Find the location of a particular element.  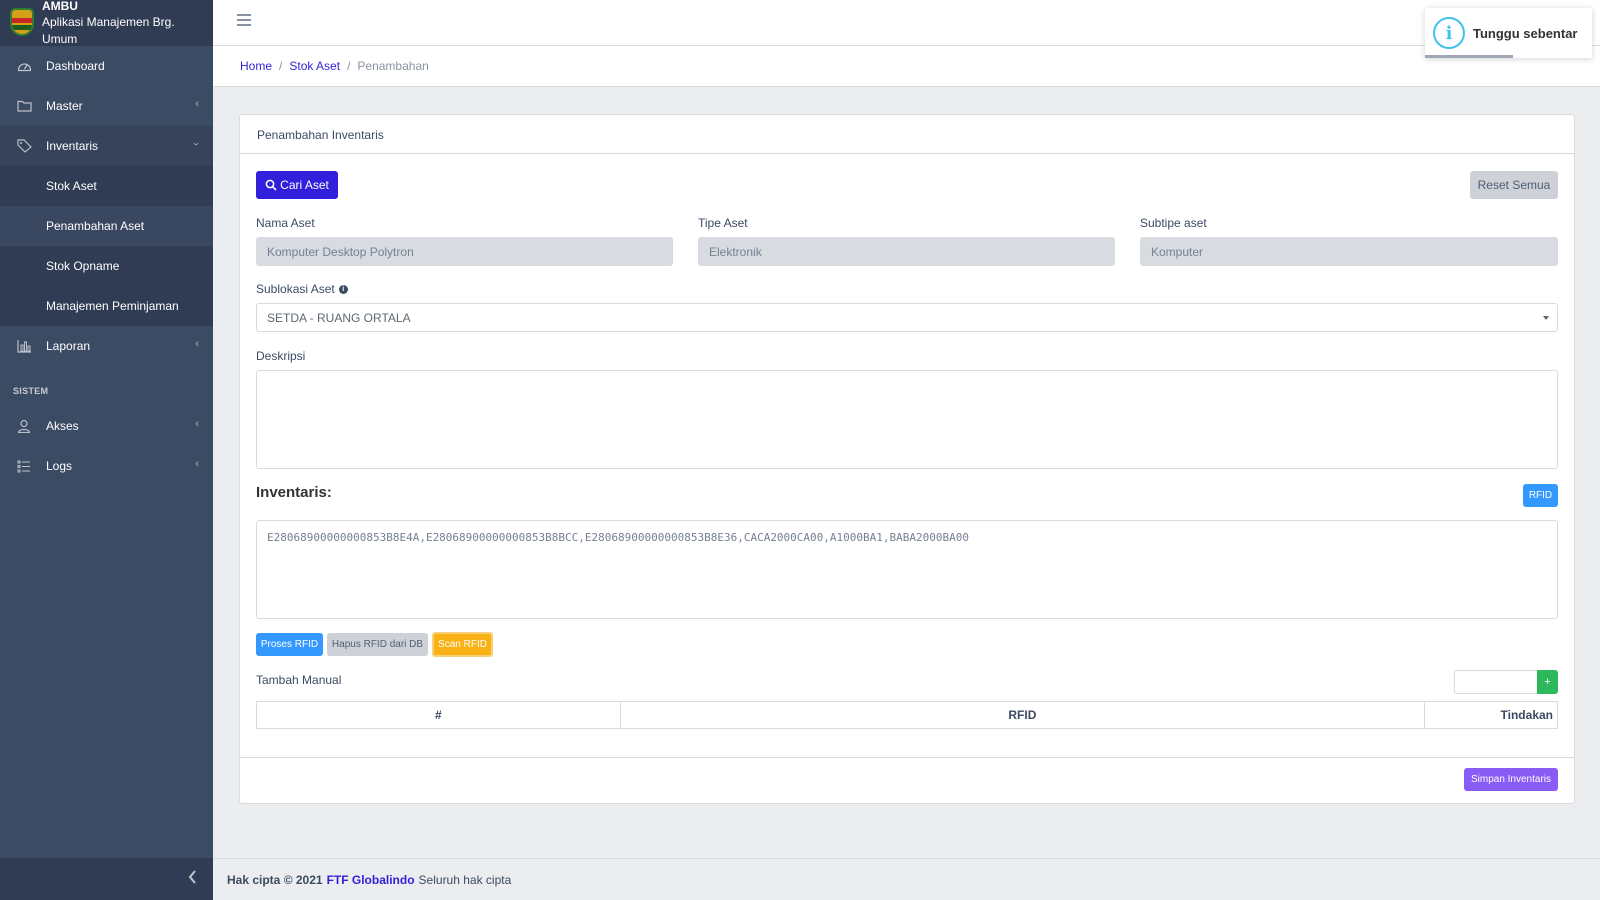

sublokasi-aset-label: Sublokasi Aset is located at coordinates (295, 289).